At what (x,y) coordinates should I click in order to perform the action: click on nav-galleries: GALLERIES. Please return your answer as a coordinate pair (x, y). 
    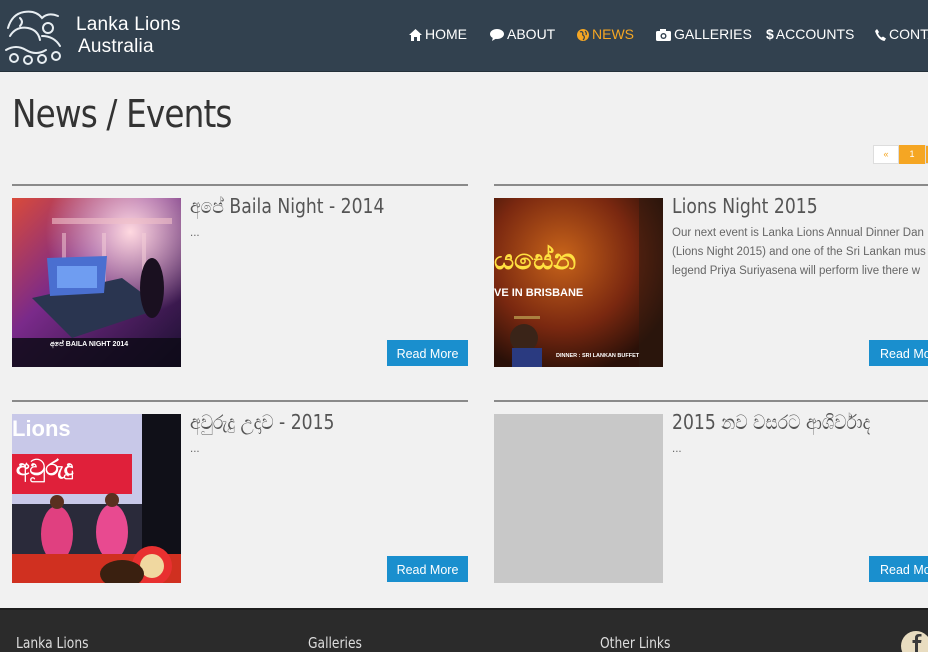
    Looking at the image, I should click on (704, 34).